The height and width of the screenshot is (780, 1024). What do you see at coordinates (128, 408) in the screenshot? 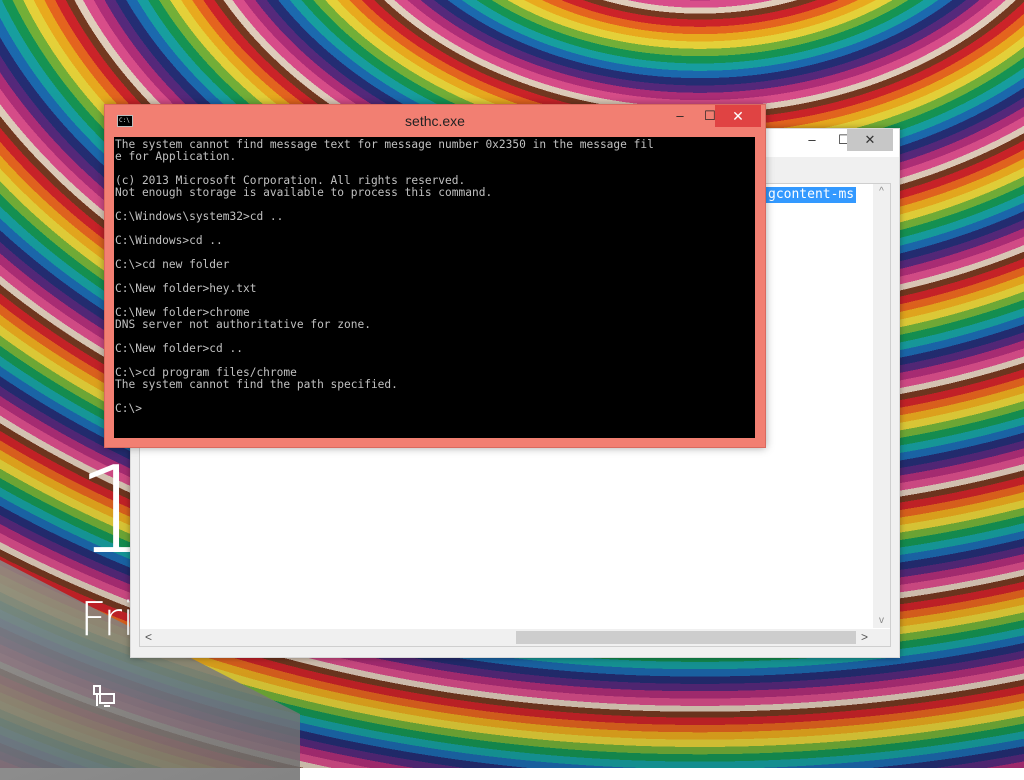
I see `console-line: C:\>` at bounding box center [128, 408].